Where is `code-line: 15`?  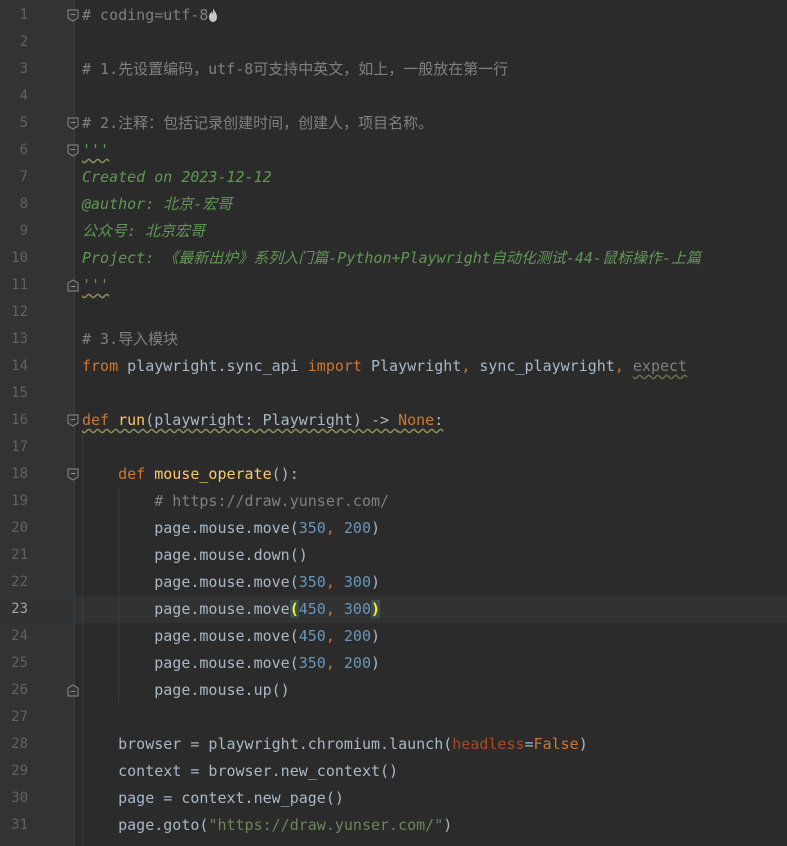 code-line: 15 is located at coordinates (393, 393).